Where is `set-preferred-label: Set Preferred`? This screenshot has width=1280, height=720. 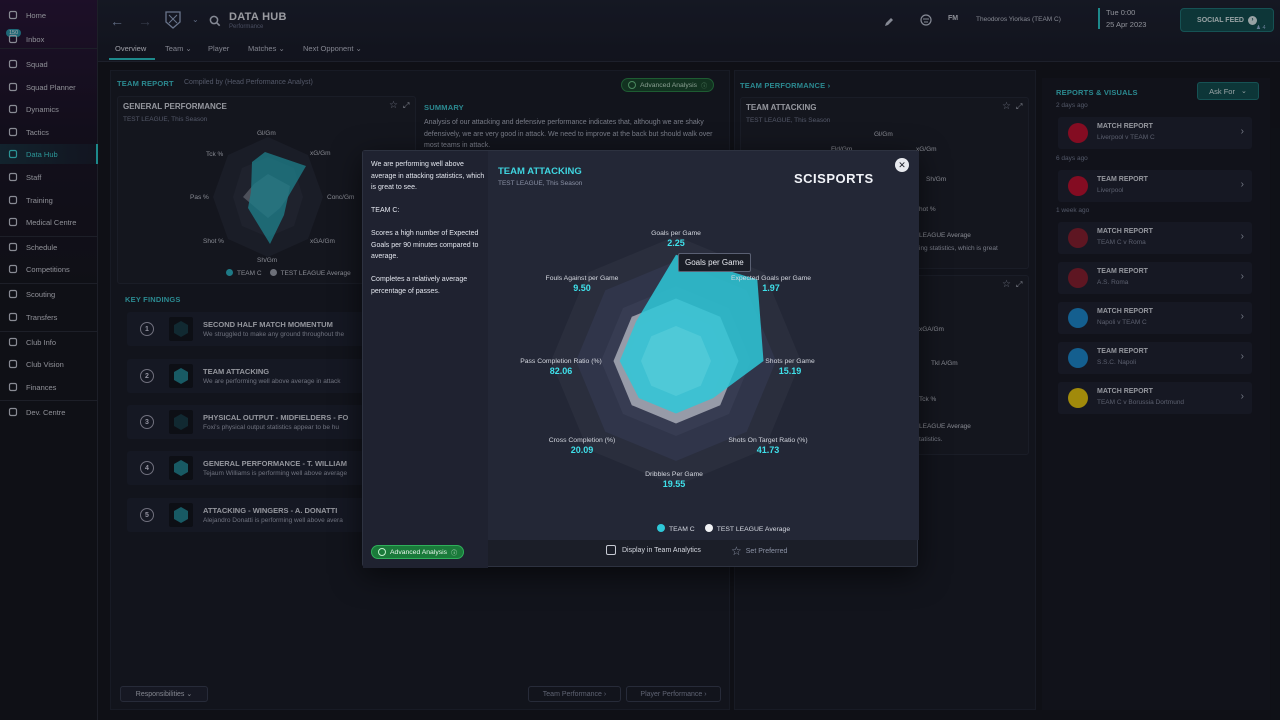
set-preferred-label: Set Preferred is located at coordinates (766, 551).